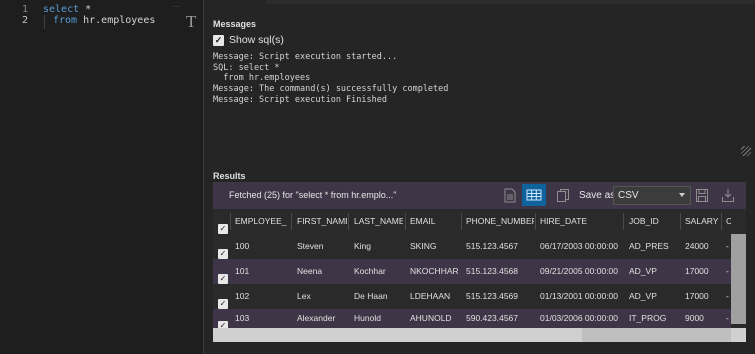 This screenshot has height=354, width=755. Describe the element at coordinates (702, 221) in the screenshot. I see `column-header: SALARY` at that location.